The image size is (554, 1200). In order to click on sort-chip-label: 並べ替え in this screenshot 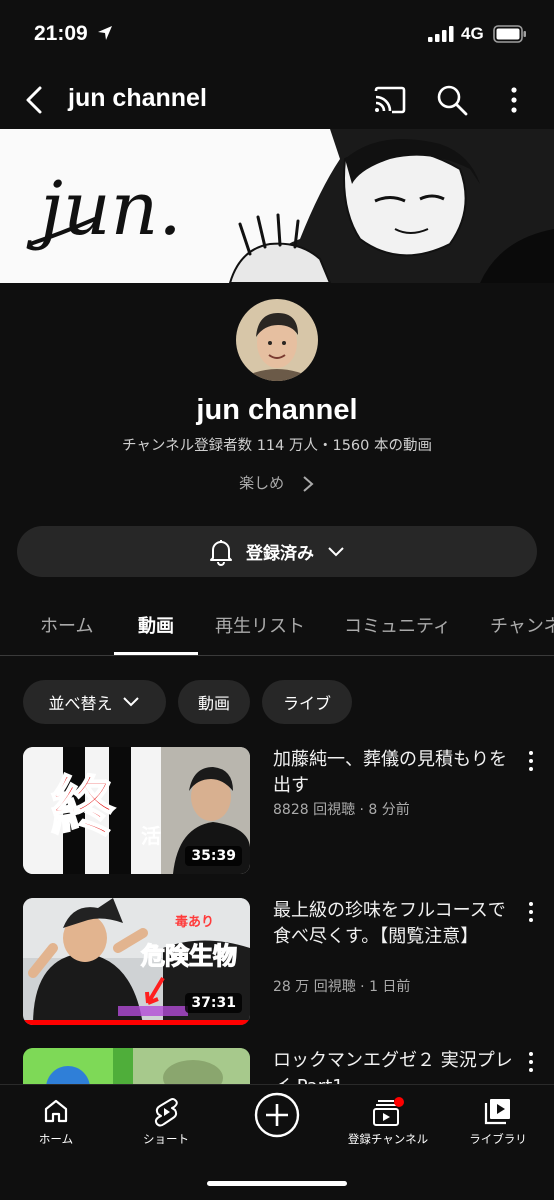, I will do `click(80, 703)`.